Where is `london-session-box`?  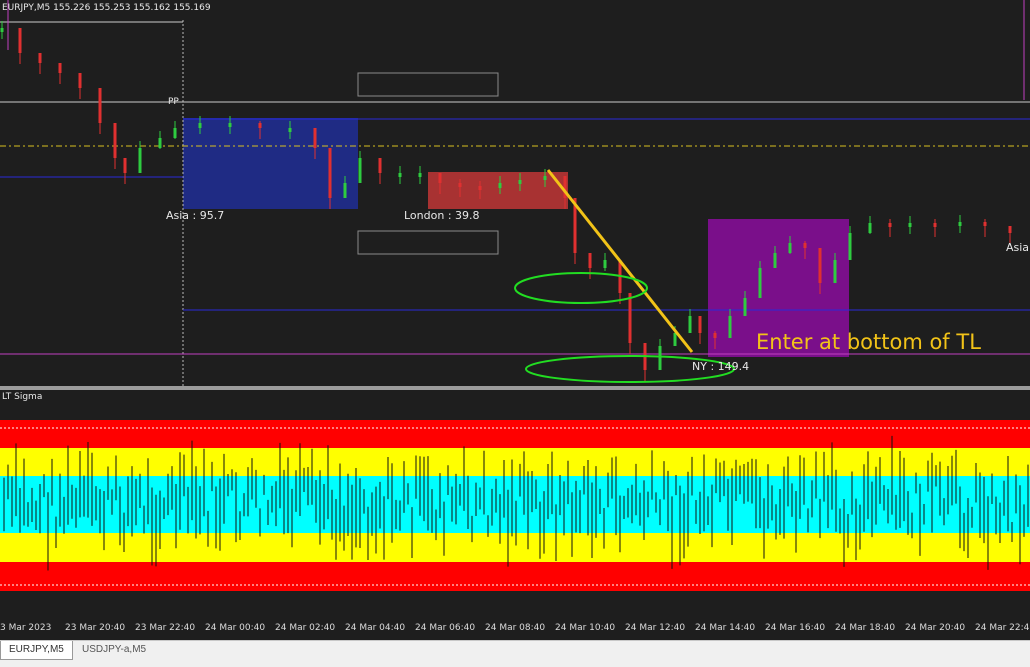
london-session-box is located at coordinates (498, 190).